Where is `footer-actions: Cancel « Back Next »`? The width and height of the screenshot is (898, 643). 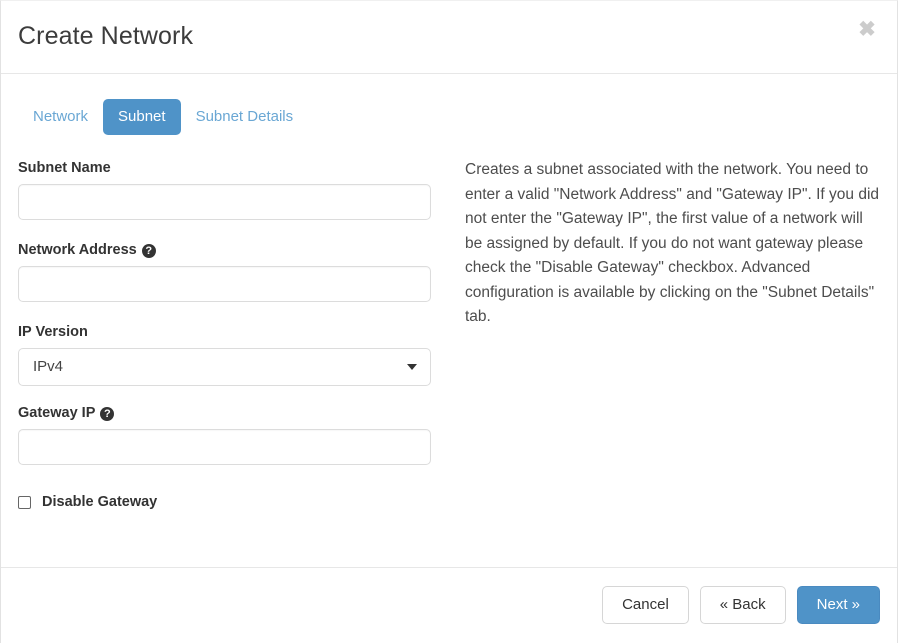 footer-actions: Cancel « Back Next » is located at coordinates (741, 605).